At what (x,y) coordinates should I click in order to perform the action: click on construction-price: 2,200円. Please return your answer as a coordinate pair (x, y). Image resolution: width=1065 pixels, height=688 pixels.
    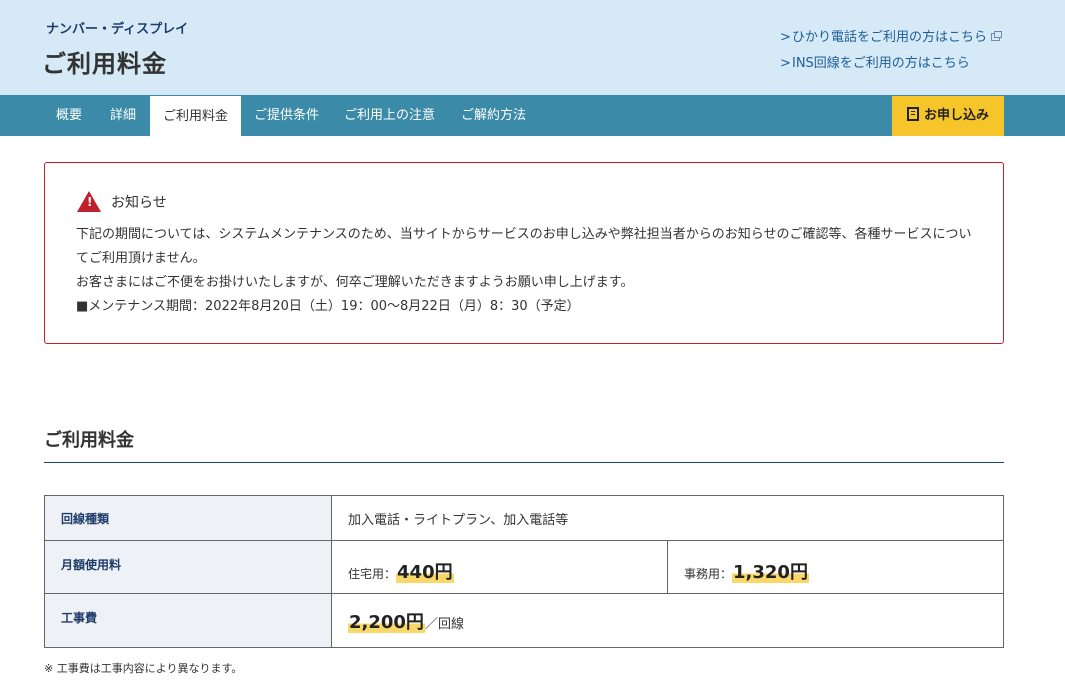
    Looking at the image, I should click on (386, 622).